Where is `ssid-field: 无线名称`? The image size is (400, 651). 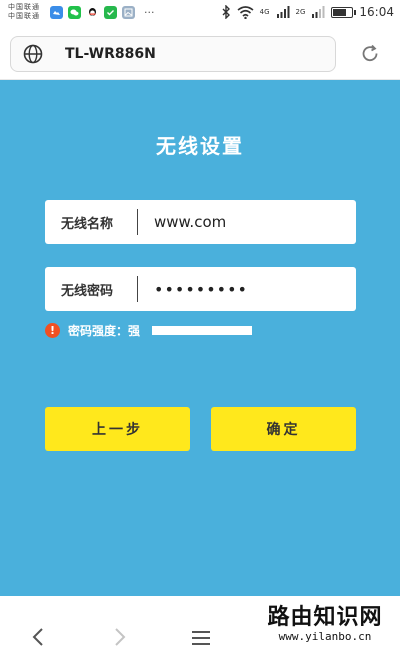 ssid-field: 无线名称 is located at coordinates (200, 222).